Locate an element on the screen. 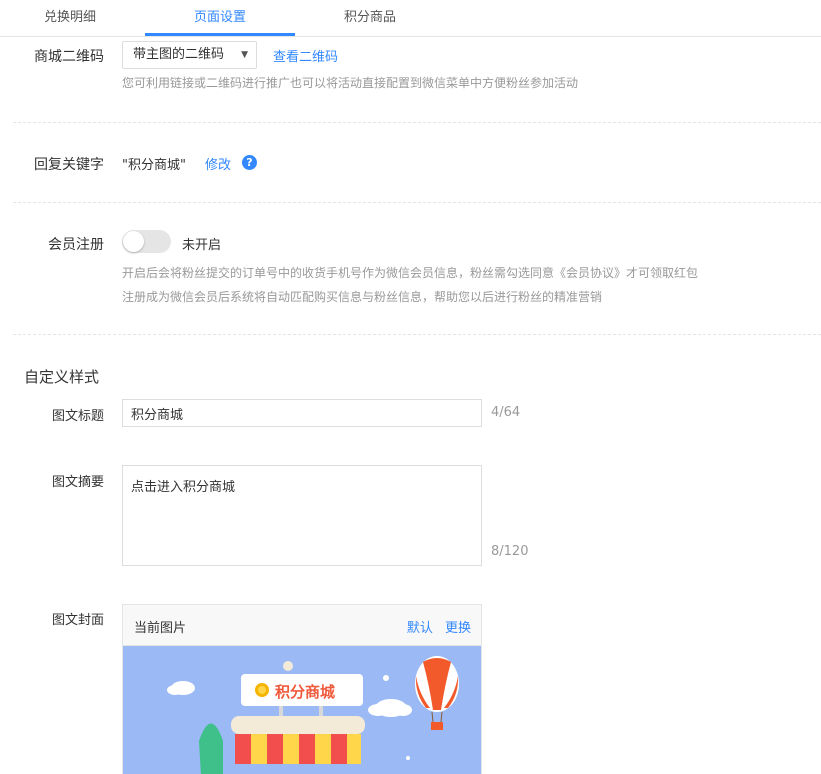  cover-actions: 默认 更换 is located at coordinates (439, 626).